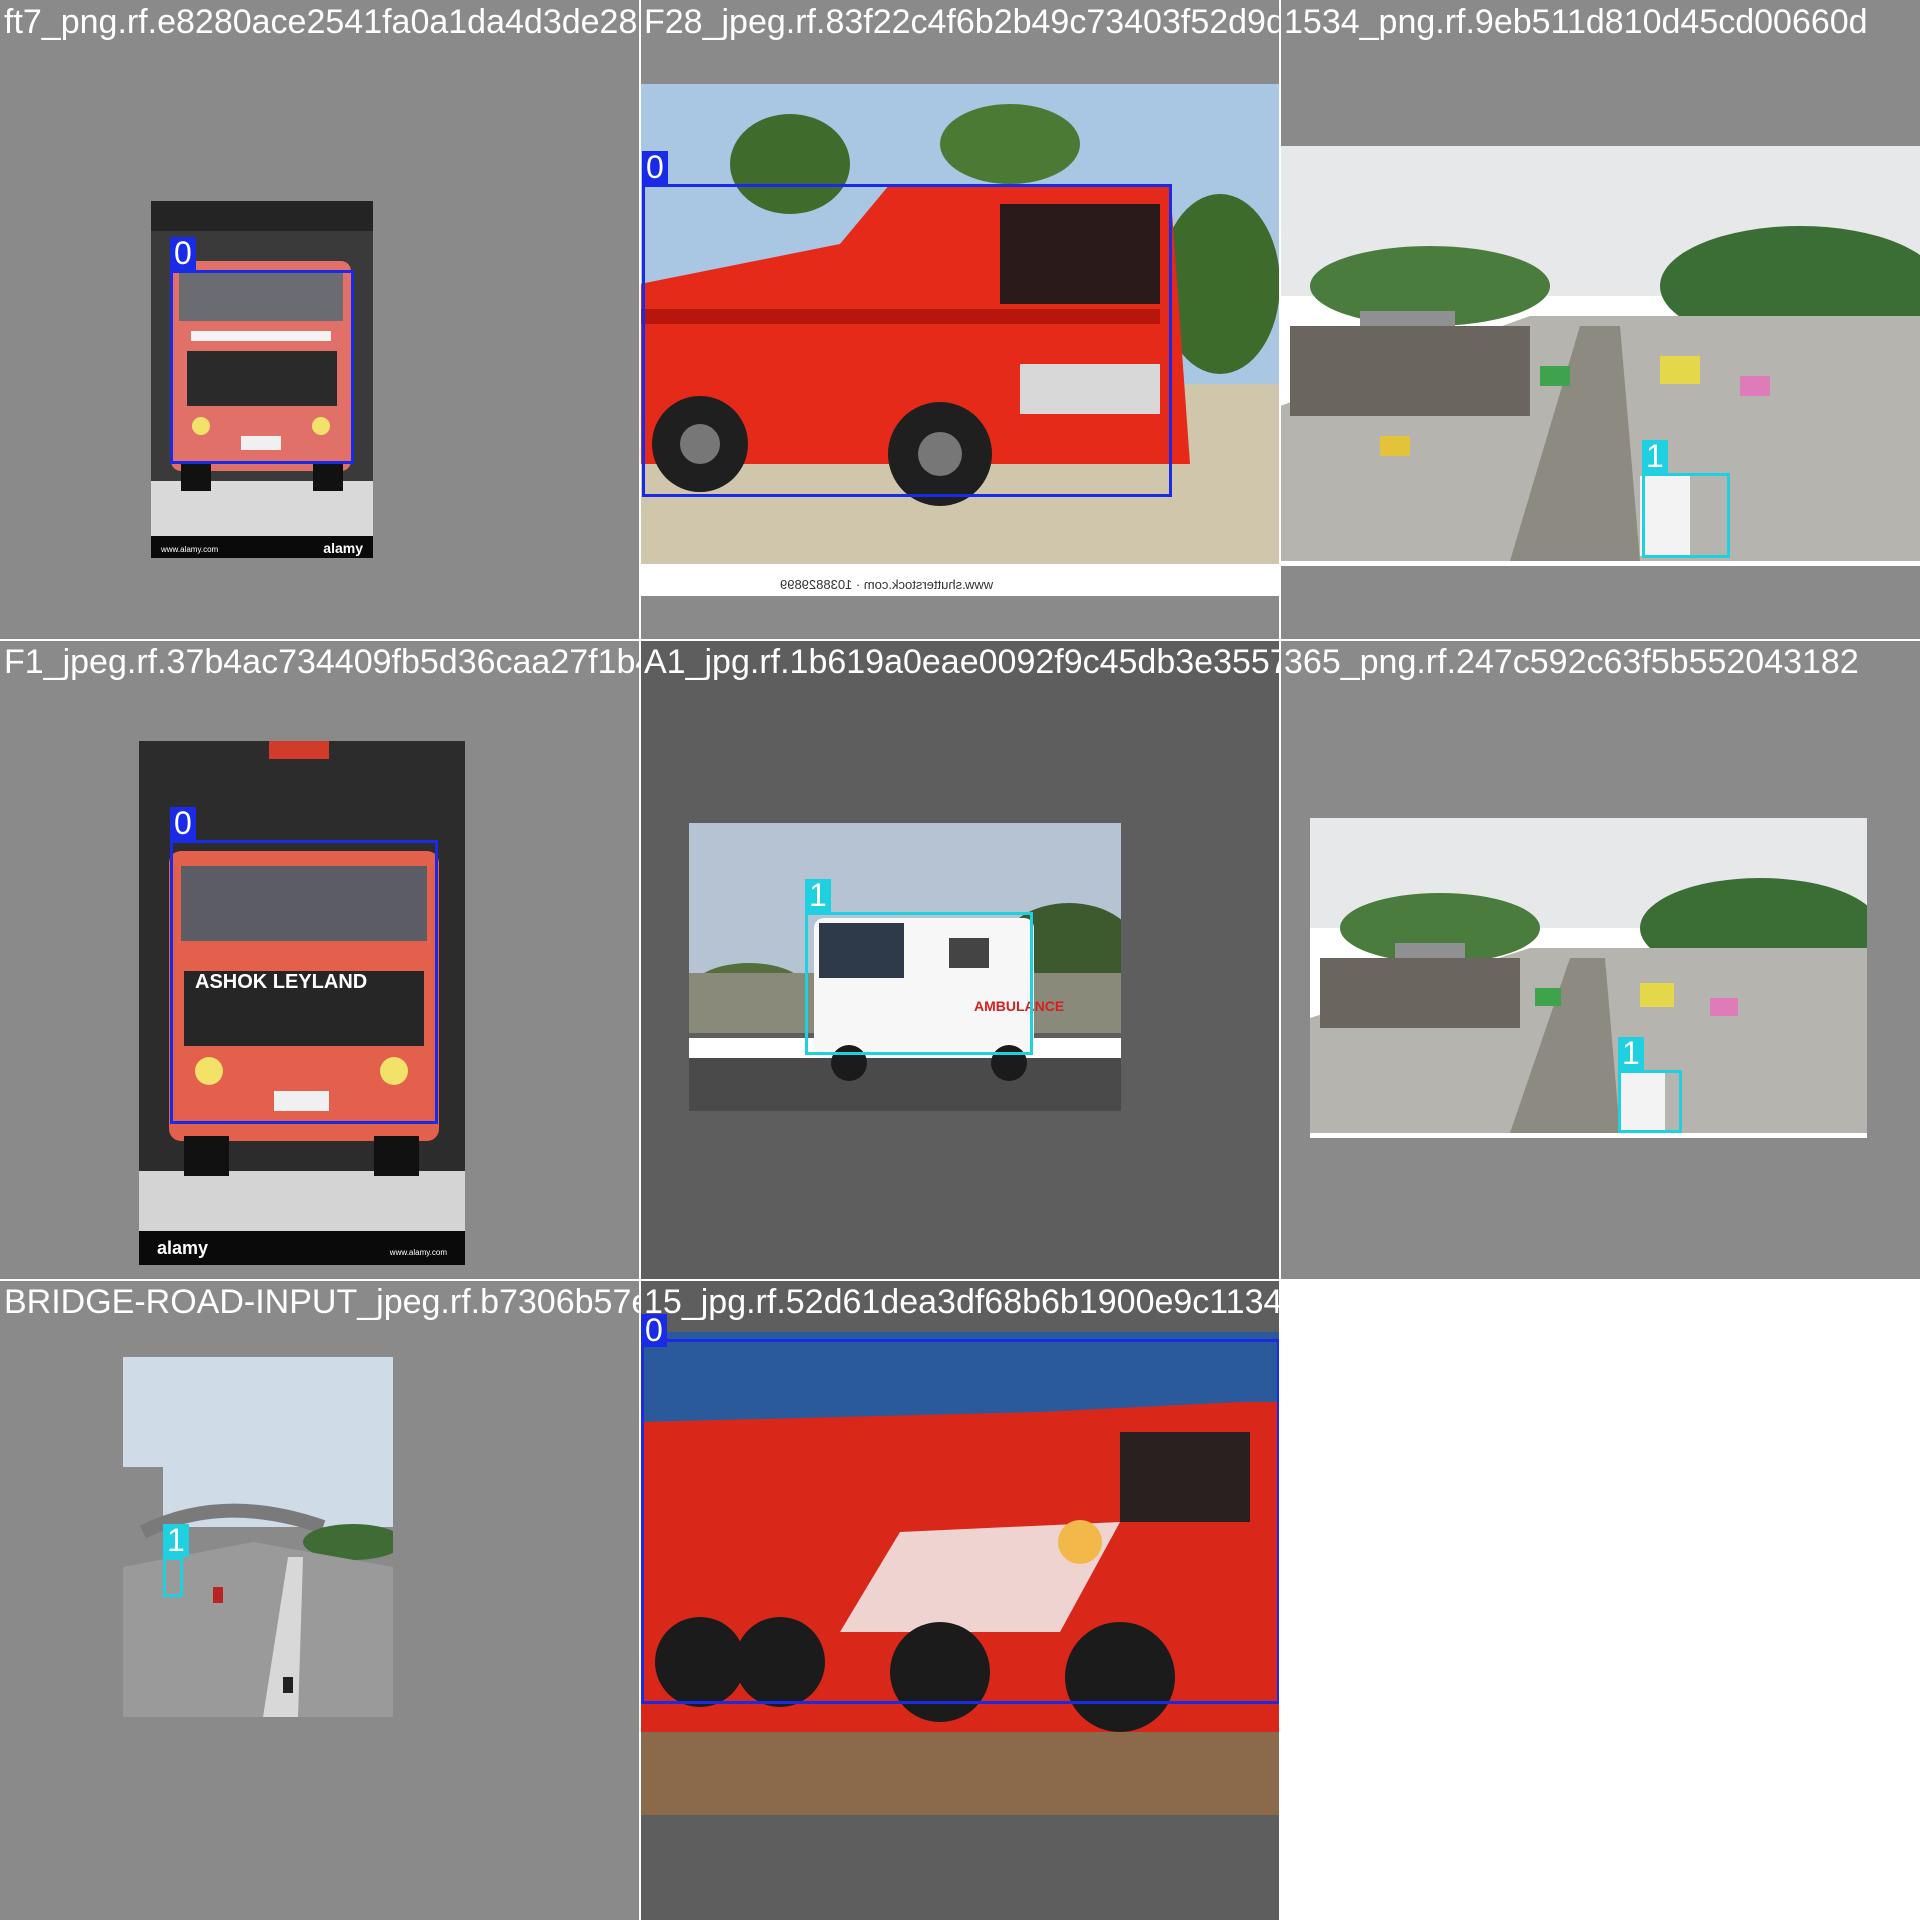 The image size is (1920, 1920). What do you see at coordinates (962, 662) in the screenshot?
I see `tile-title: A1_jpg.rf.1b619a0eae0092f9c45db3e35572fe` at bounding box center [962, 662].